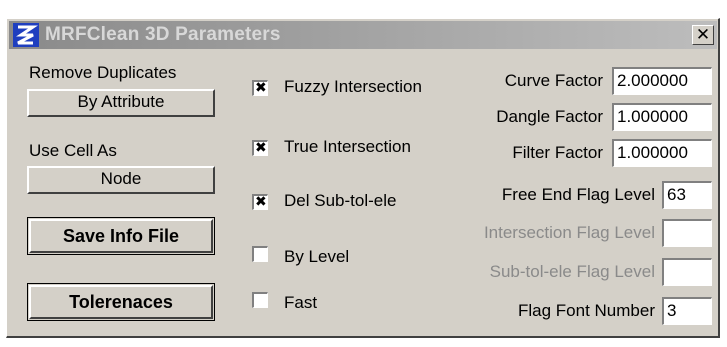 The width and height of the screenshot is (727, 347). I want to click on app-logo-icon, so click(26, 35).